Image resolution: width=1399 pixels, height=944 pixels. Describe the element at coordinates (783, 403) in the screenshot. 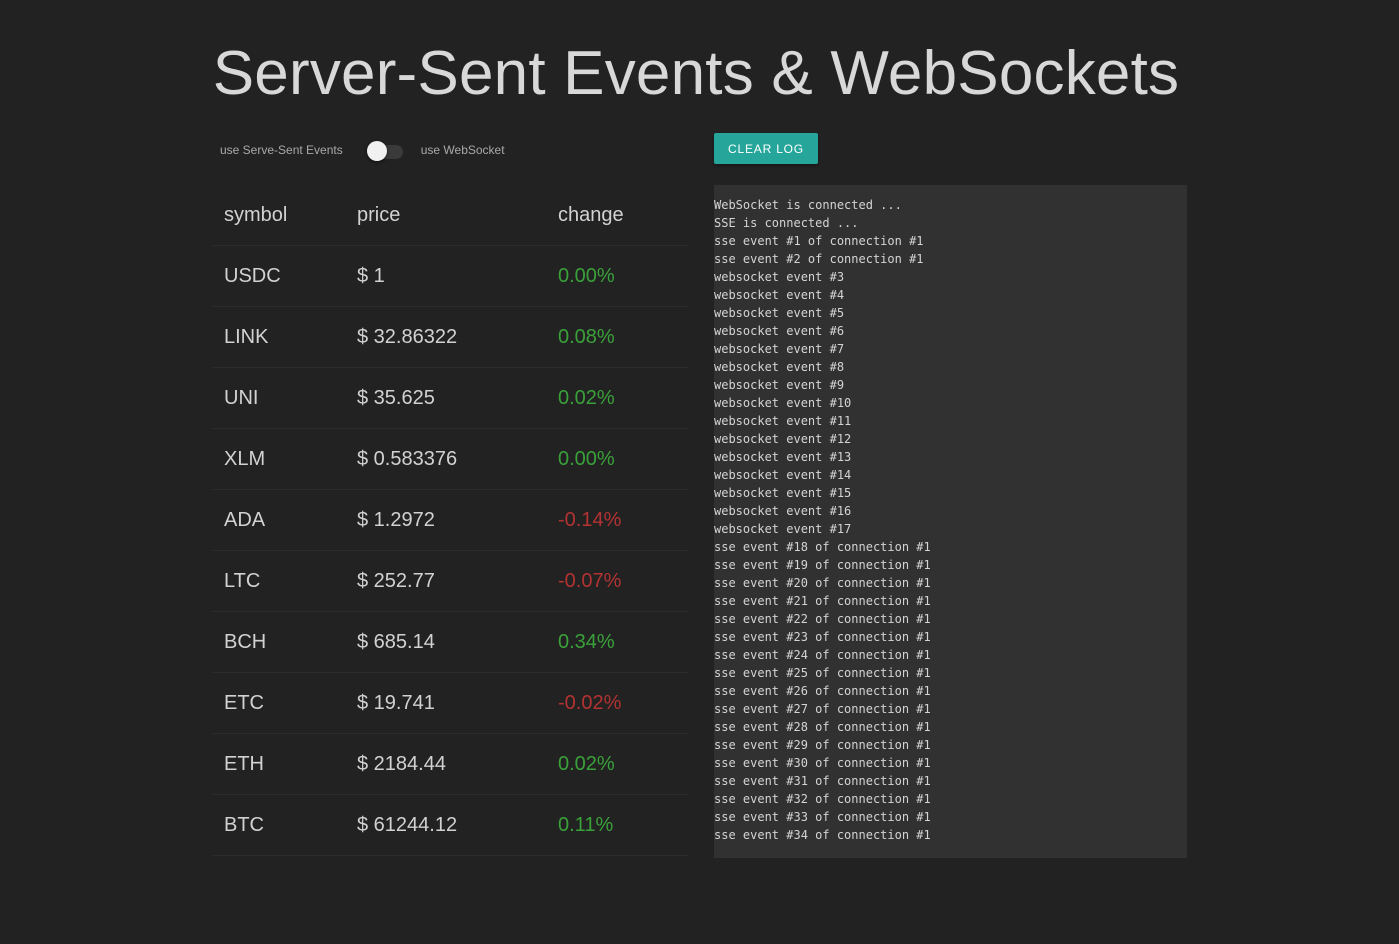

I see `log-line: websocket event #10` at that location.